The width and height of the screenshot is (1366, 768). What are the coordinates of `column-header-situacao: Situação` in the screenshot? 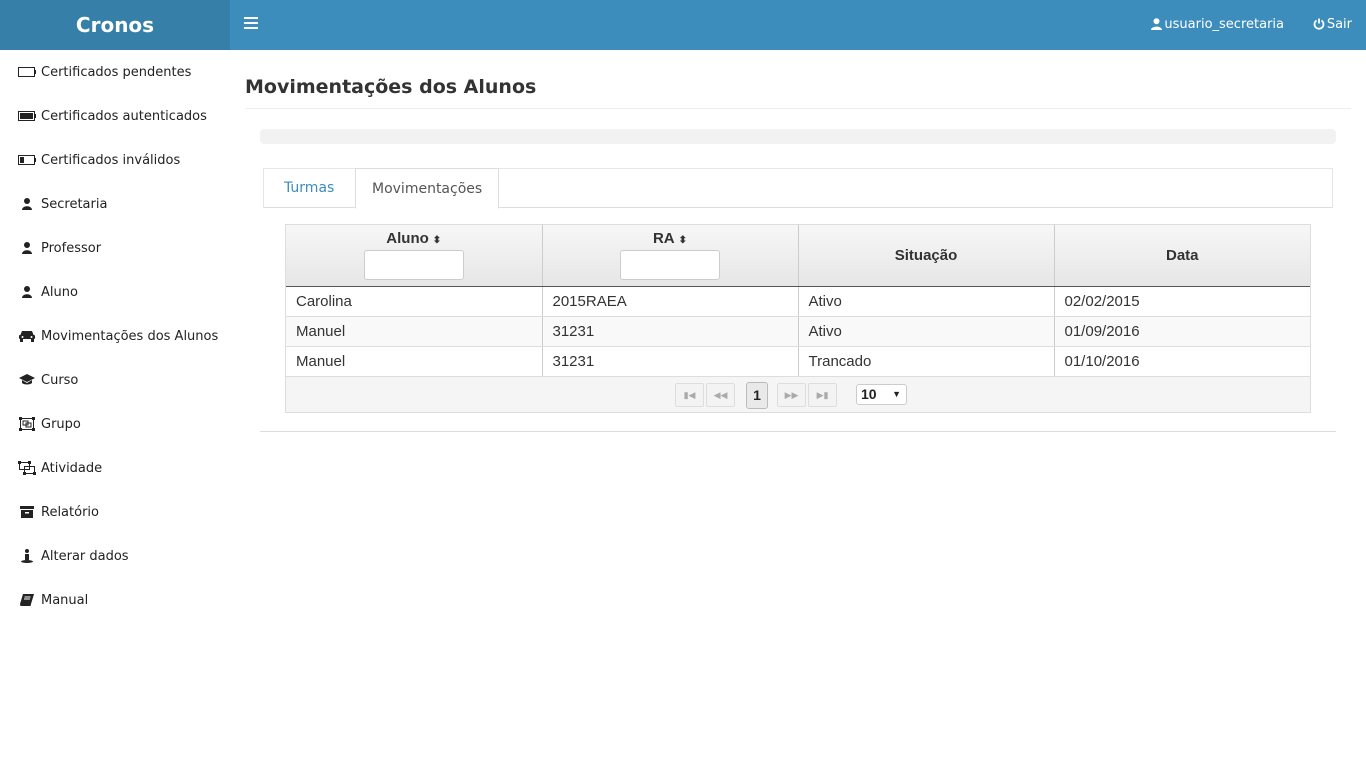 It's located at (926, 256).